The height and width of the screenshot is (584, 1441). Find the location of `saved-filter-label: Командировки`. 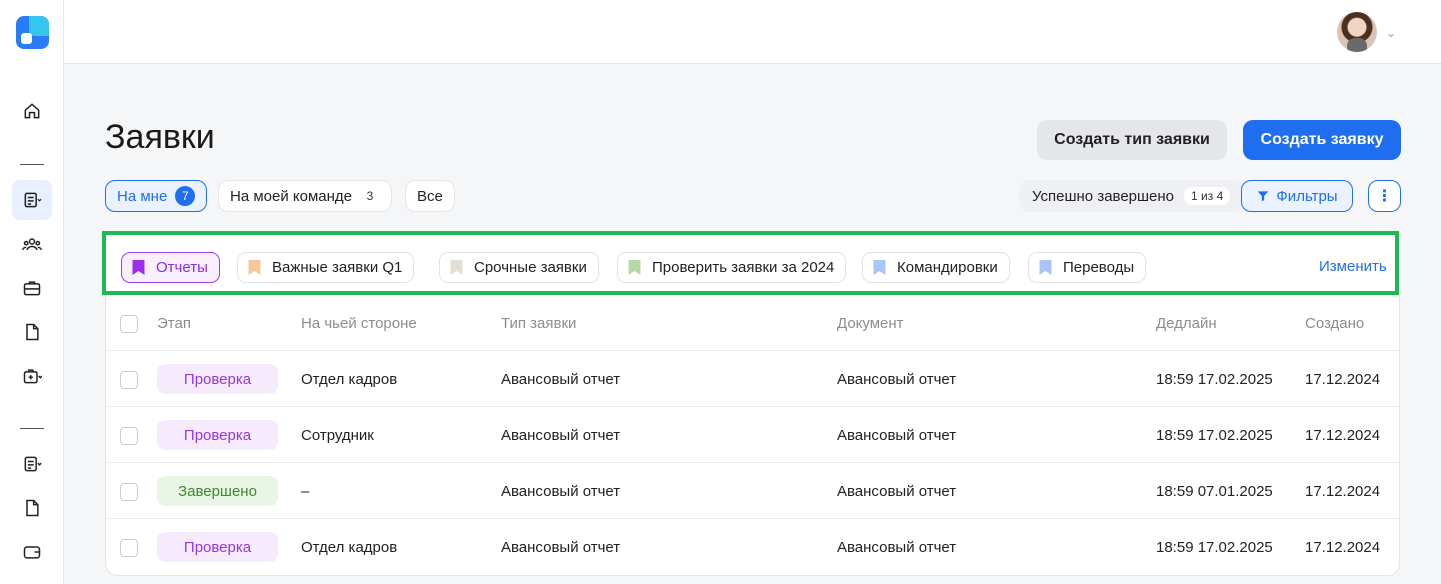

saved-filter-label: Командировки is located at coordinates (947, 267).